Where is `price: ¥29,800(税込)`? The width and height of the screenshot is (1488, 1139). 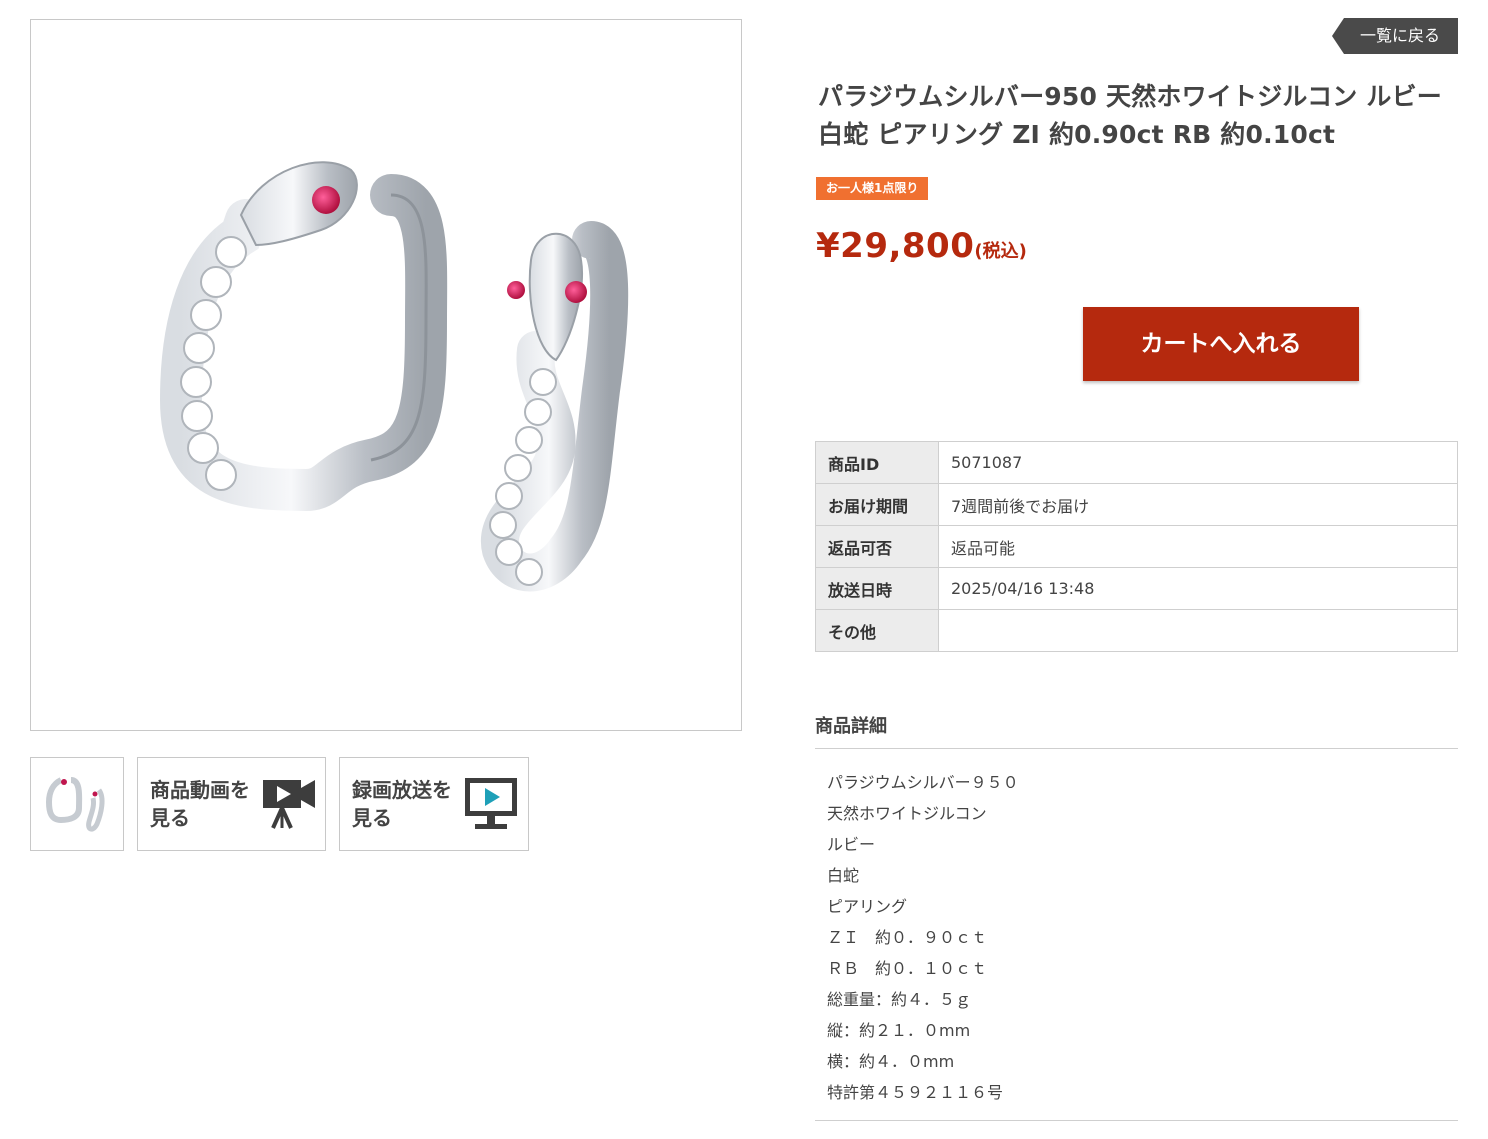 price: ¥29,800(税込) is located at coordinates (921, 246).